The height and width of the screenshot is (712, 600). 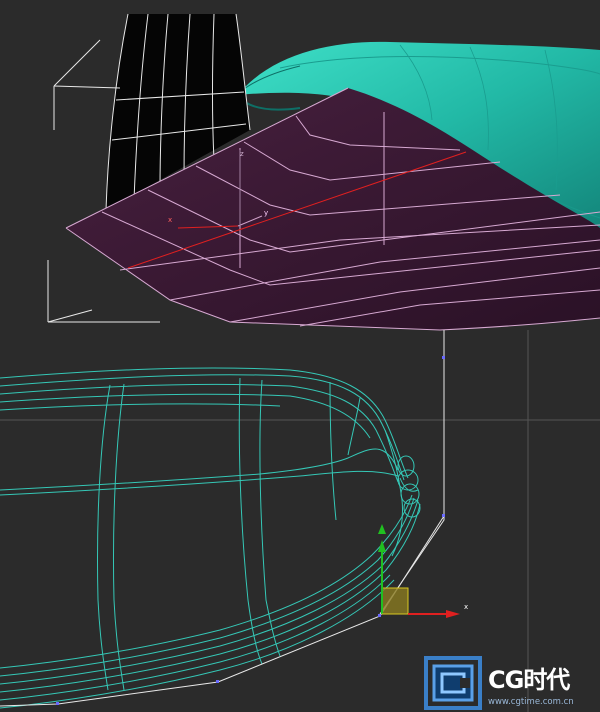 I want to click on gizmo-y-label: y, so click(x=266, y=213).